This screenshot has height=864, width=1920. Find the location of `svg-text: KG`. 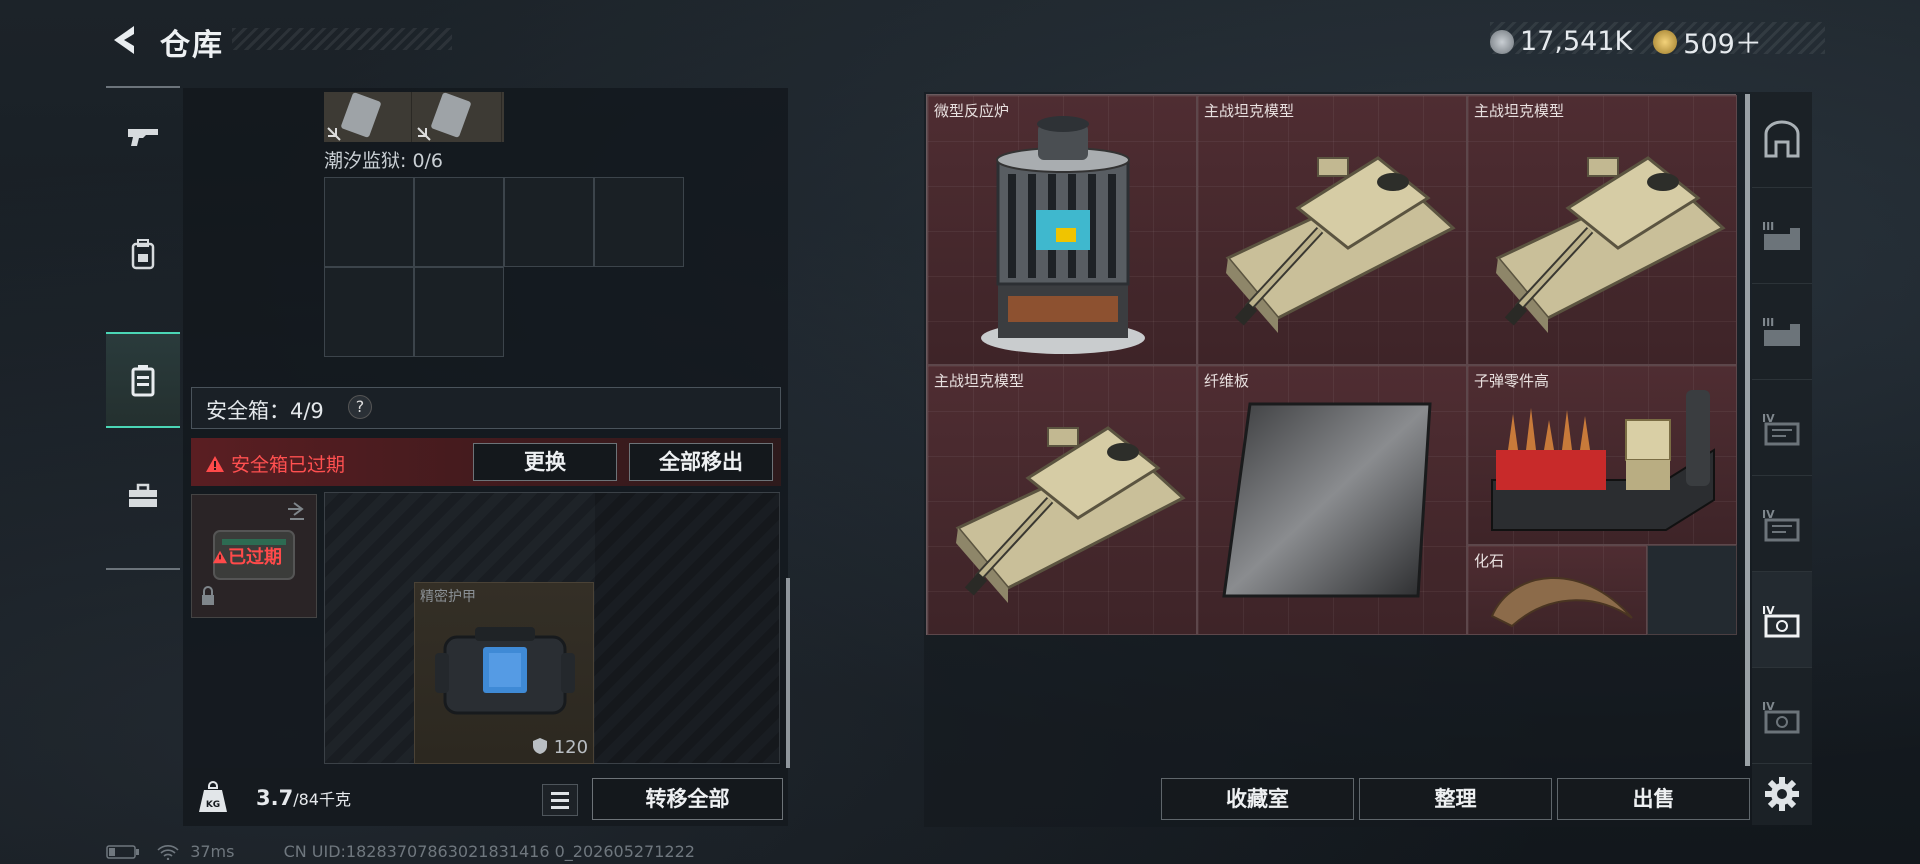

svg-text: KG is located at coordinates (213, 805).